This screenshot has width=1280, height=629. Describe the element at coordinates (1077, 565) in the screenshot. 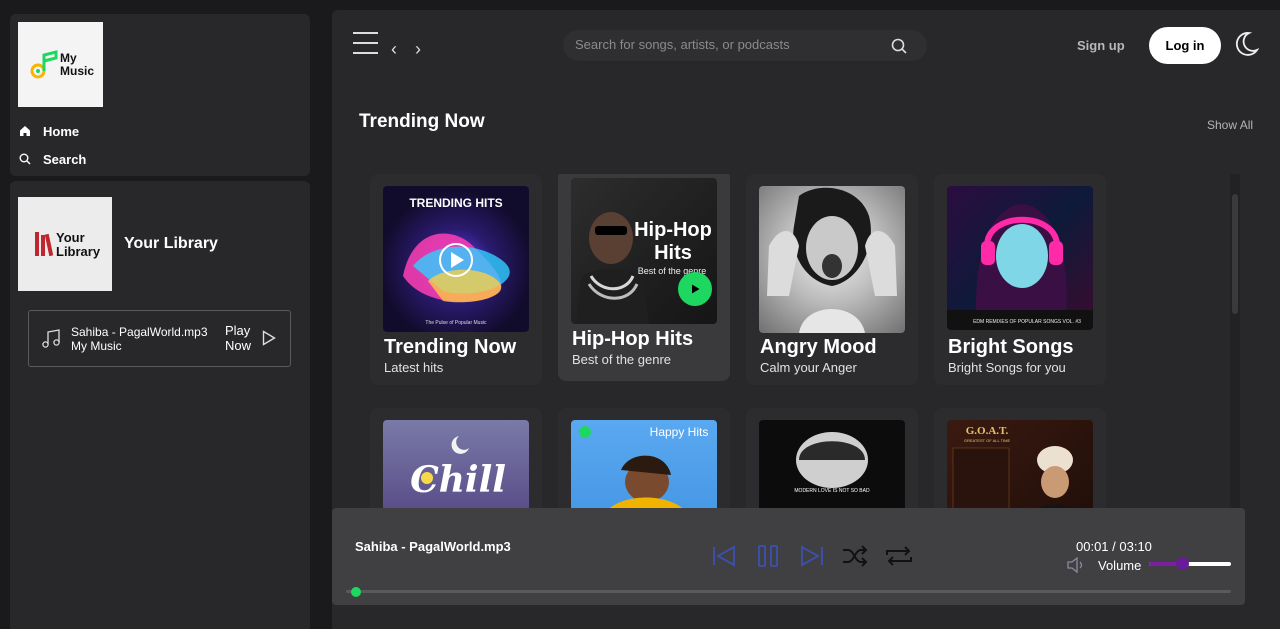

I see `volume-icon` at that location.